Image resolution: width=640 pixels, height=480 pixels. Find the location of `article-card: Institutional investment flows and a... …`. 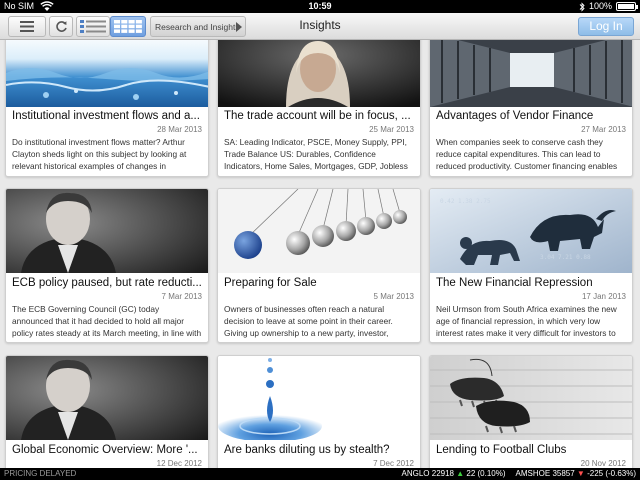

article-card: Institutional investment flows and a... … is located at coordinates (107, 108).